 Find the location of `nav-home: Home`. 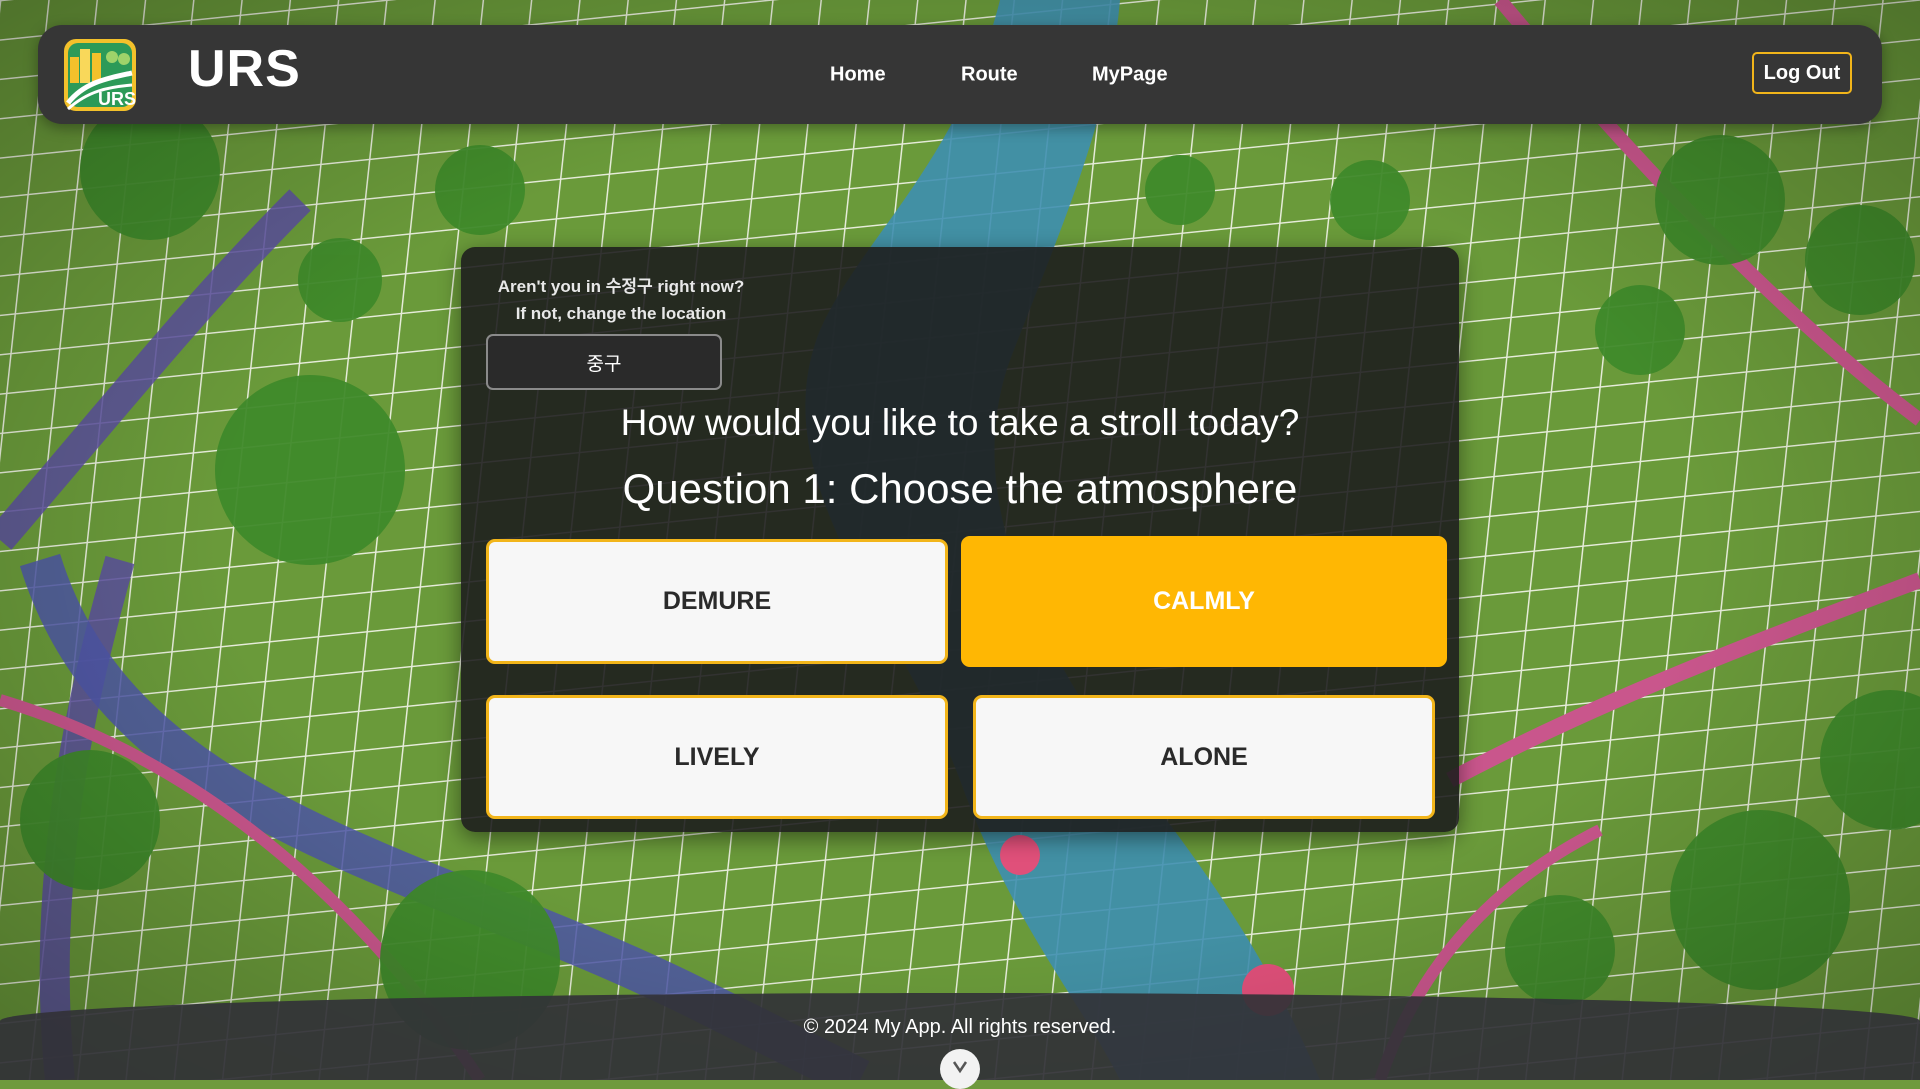

nav-home: Home is located at coordinates (858, 75).